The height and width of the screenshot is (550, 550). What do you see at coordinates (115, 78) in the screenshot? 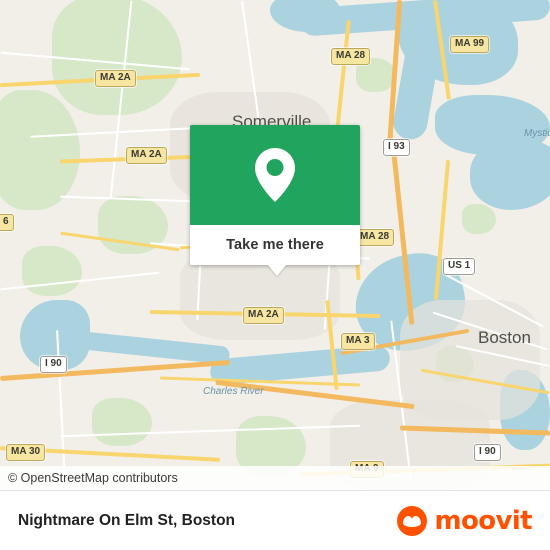
I see `route-shield-ma2a-north: MA 2A` at bounding box center [115, 78].